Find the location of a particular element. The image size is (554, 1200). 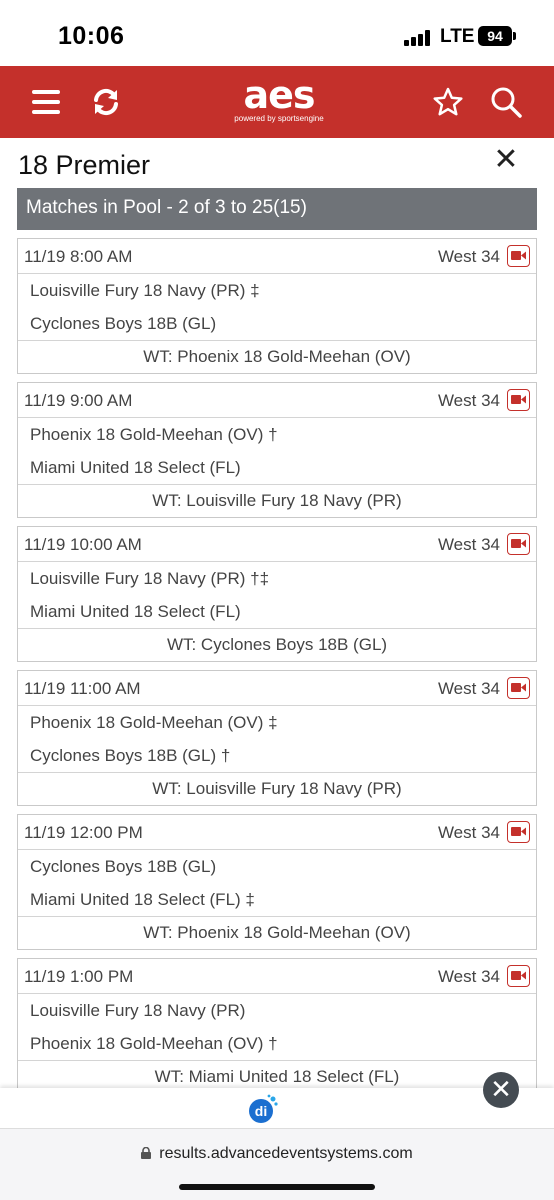

team-1: Louisville Fury 18 Navy (PR) ‡ is located at coordinates (277, 290).